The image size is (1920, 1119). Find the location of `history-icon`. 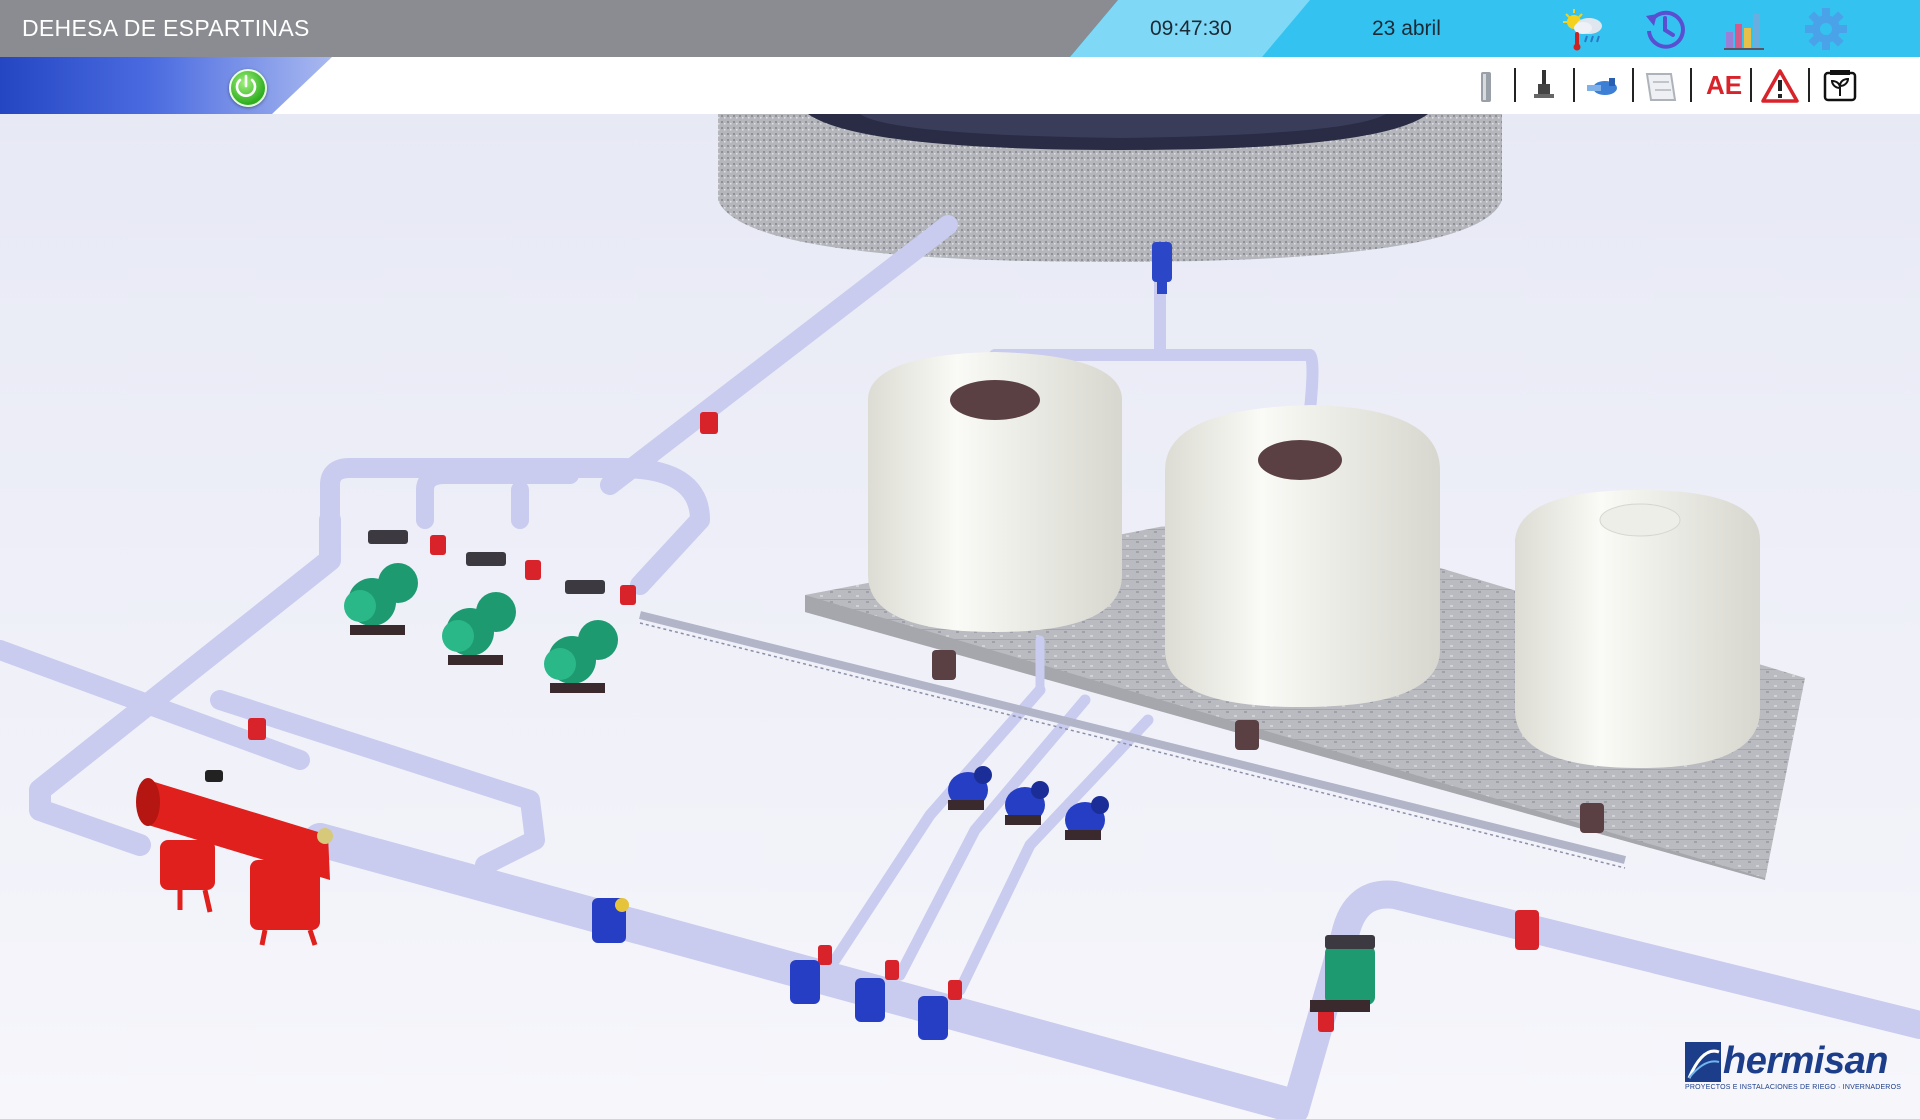

history-icon is located at coordinates (1665, 29).